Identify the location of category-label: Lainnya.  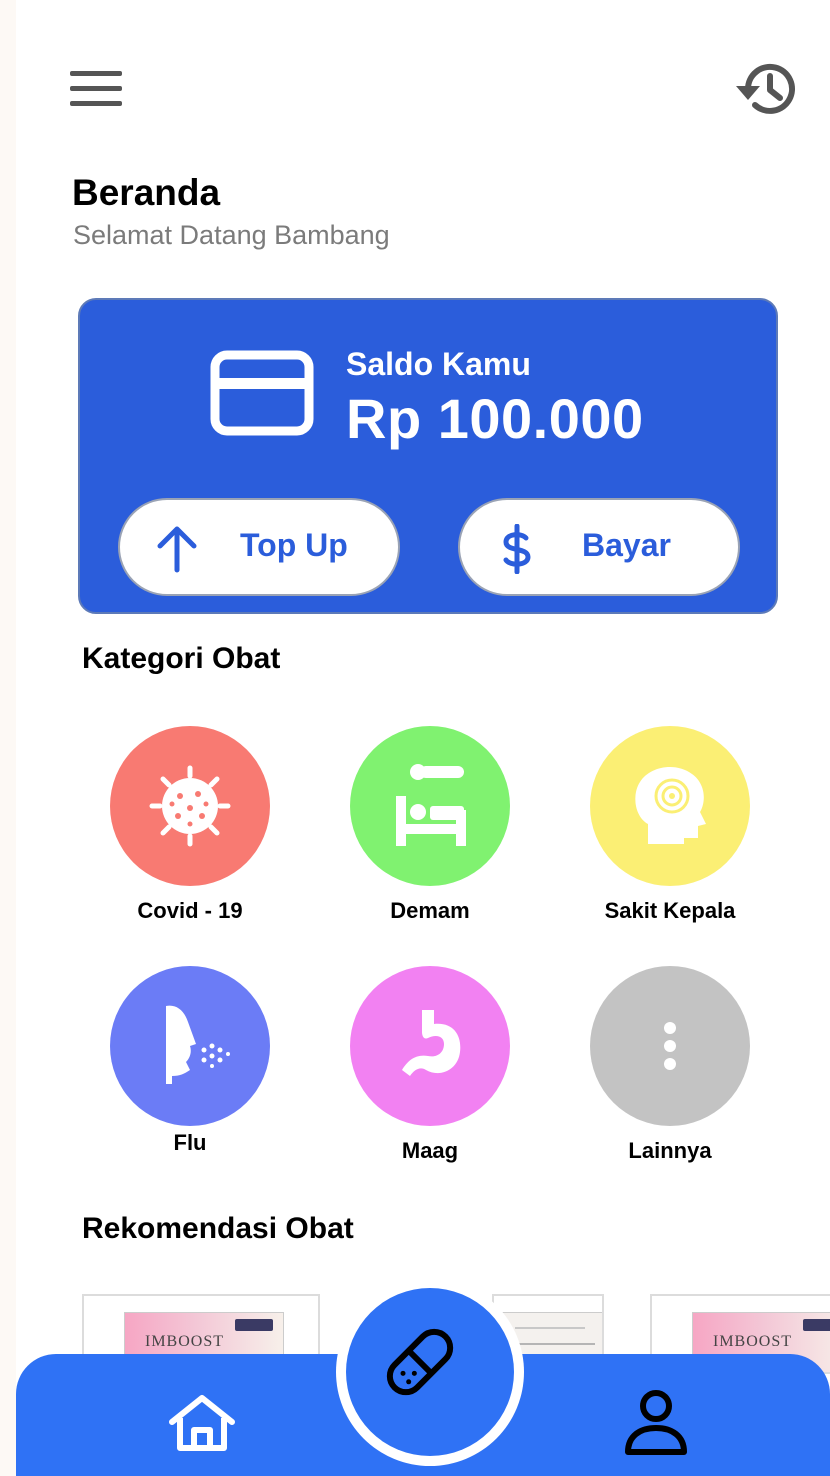
(670, 1150).